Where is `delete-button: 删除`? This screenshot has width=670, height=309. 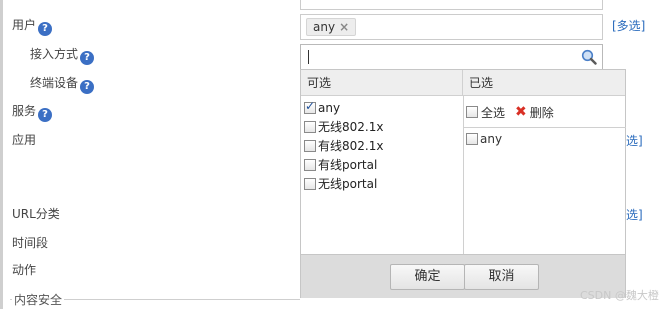
delete-button: 删除 is located at coordinates (542, 112).